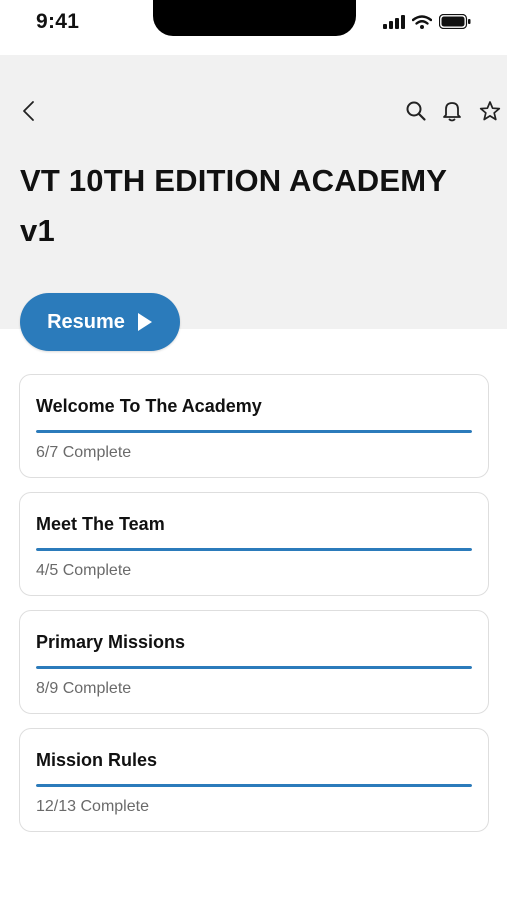 Image resolution: width=507 pixels, height=900 pixels. Describe the element at coordinates (86, 321) in the screenshot. I see `resume-label: Resume` at that location.